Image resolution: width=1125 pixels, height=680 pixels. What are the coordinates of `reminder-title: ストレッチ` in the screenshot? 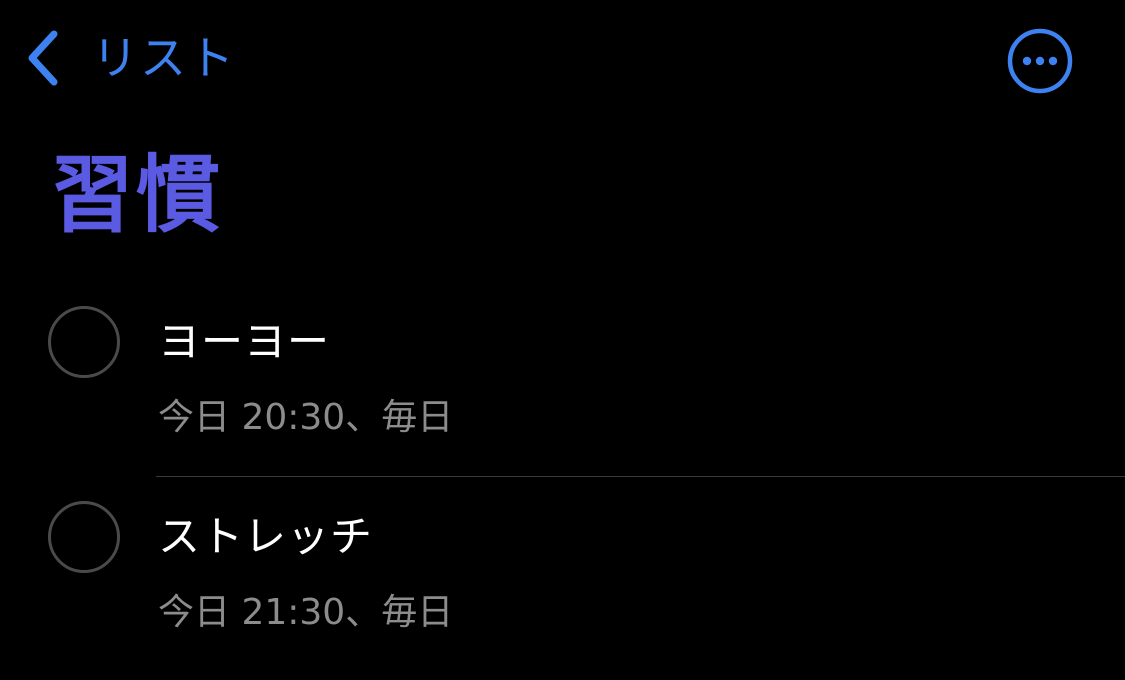 It's located at (266, 536).